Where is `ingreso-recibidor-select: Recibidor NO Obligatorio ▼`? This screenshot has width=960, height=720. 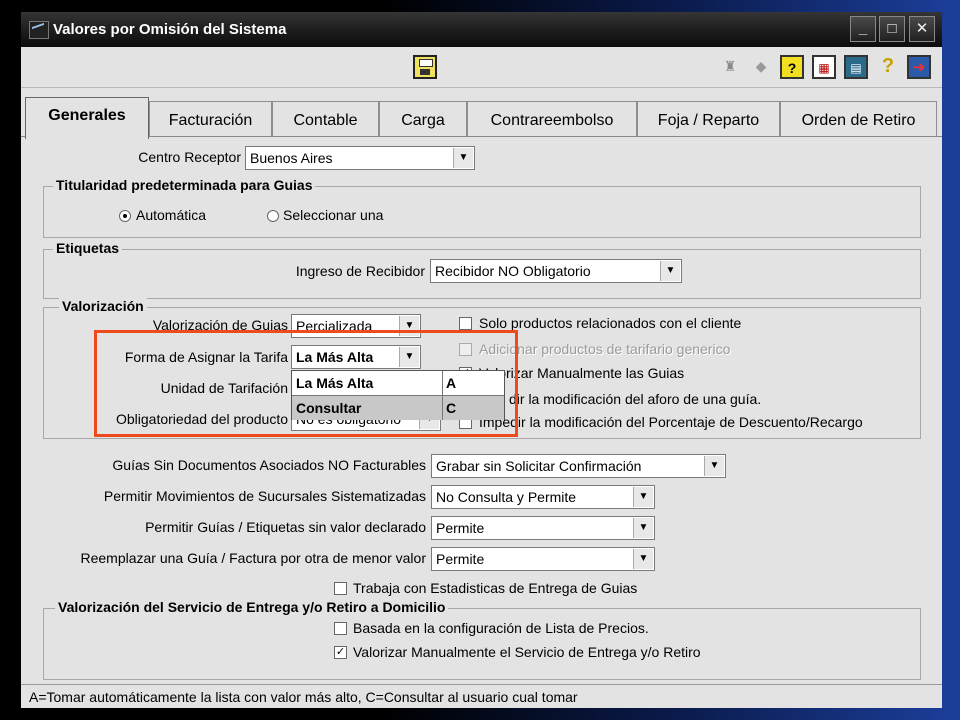
ingreso-recibidor-select: Recibidor NO Obligatorio ▼ is located at coordinates (556, 271).